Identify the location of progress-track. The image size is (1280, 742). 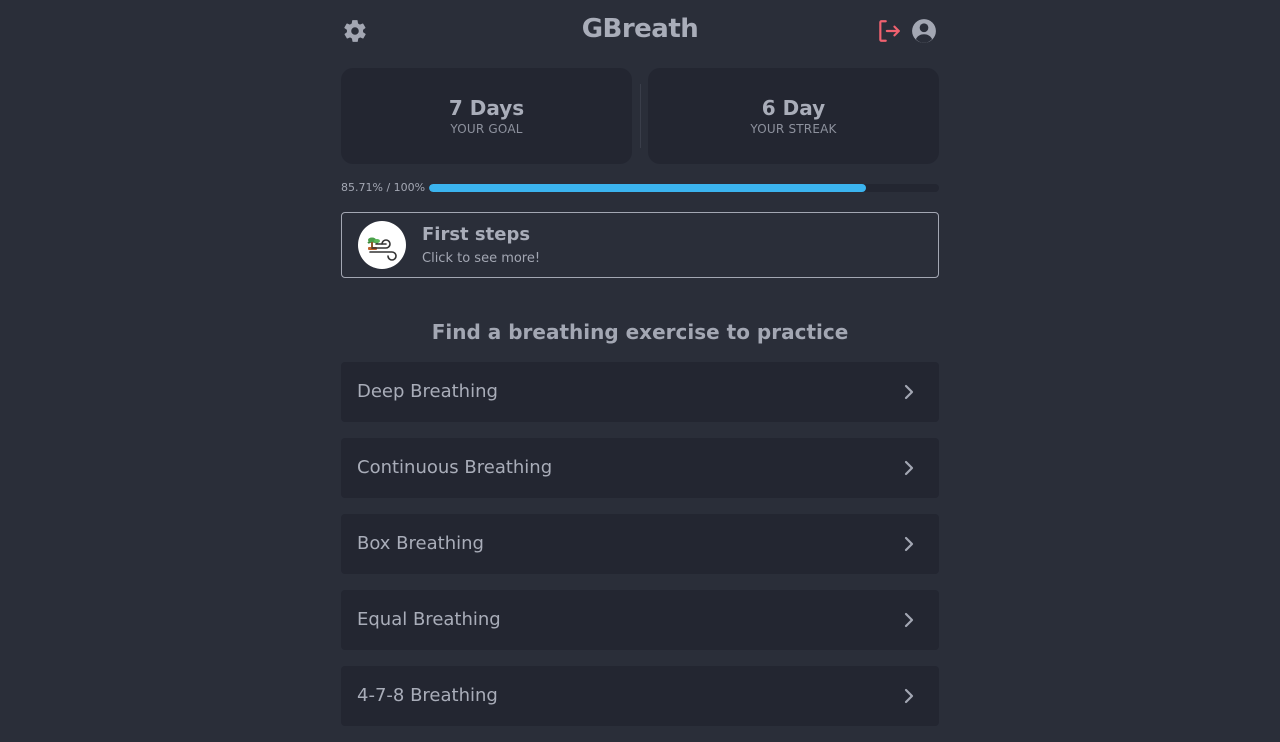
(684, 188).